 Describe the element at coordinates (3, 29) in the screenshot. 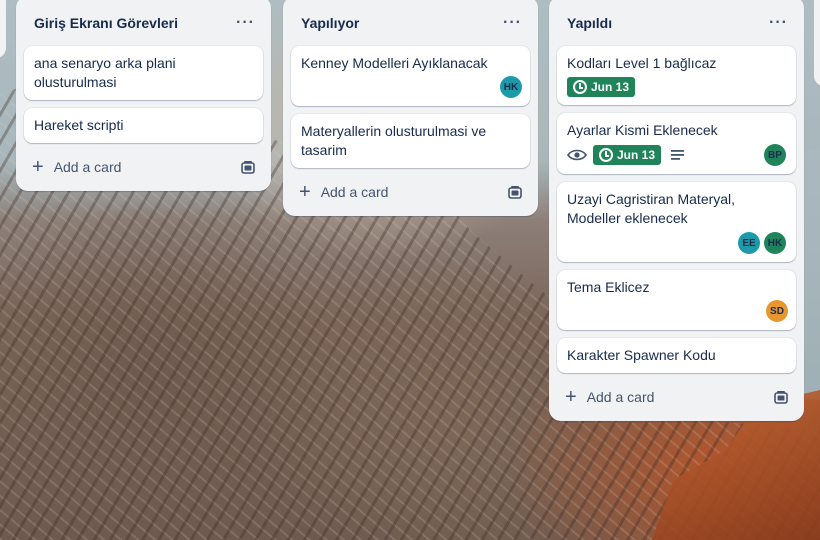

I see `list-edge-left` at that location.